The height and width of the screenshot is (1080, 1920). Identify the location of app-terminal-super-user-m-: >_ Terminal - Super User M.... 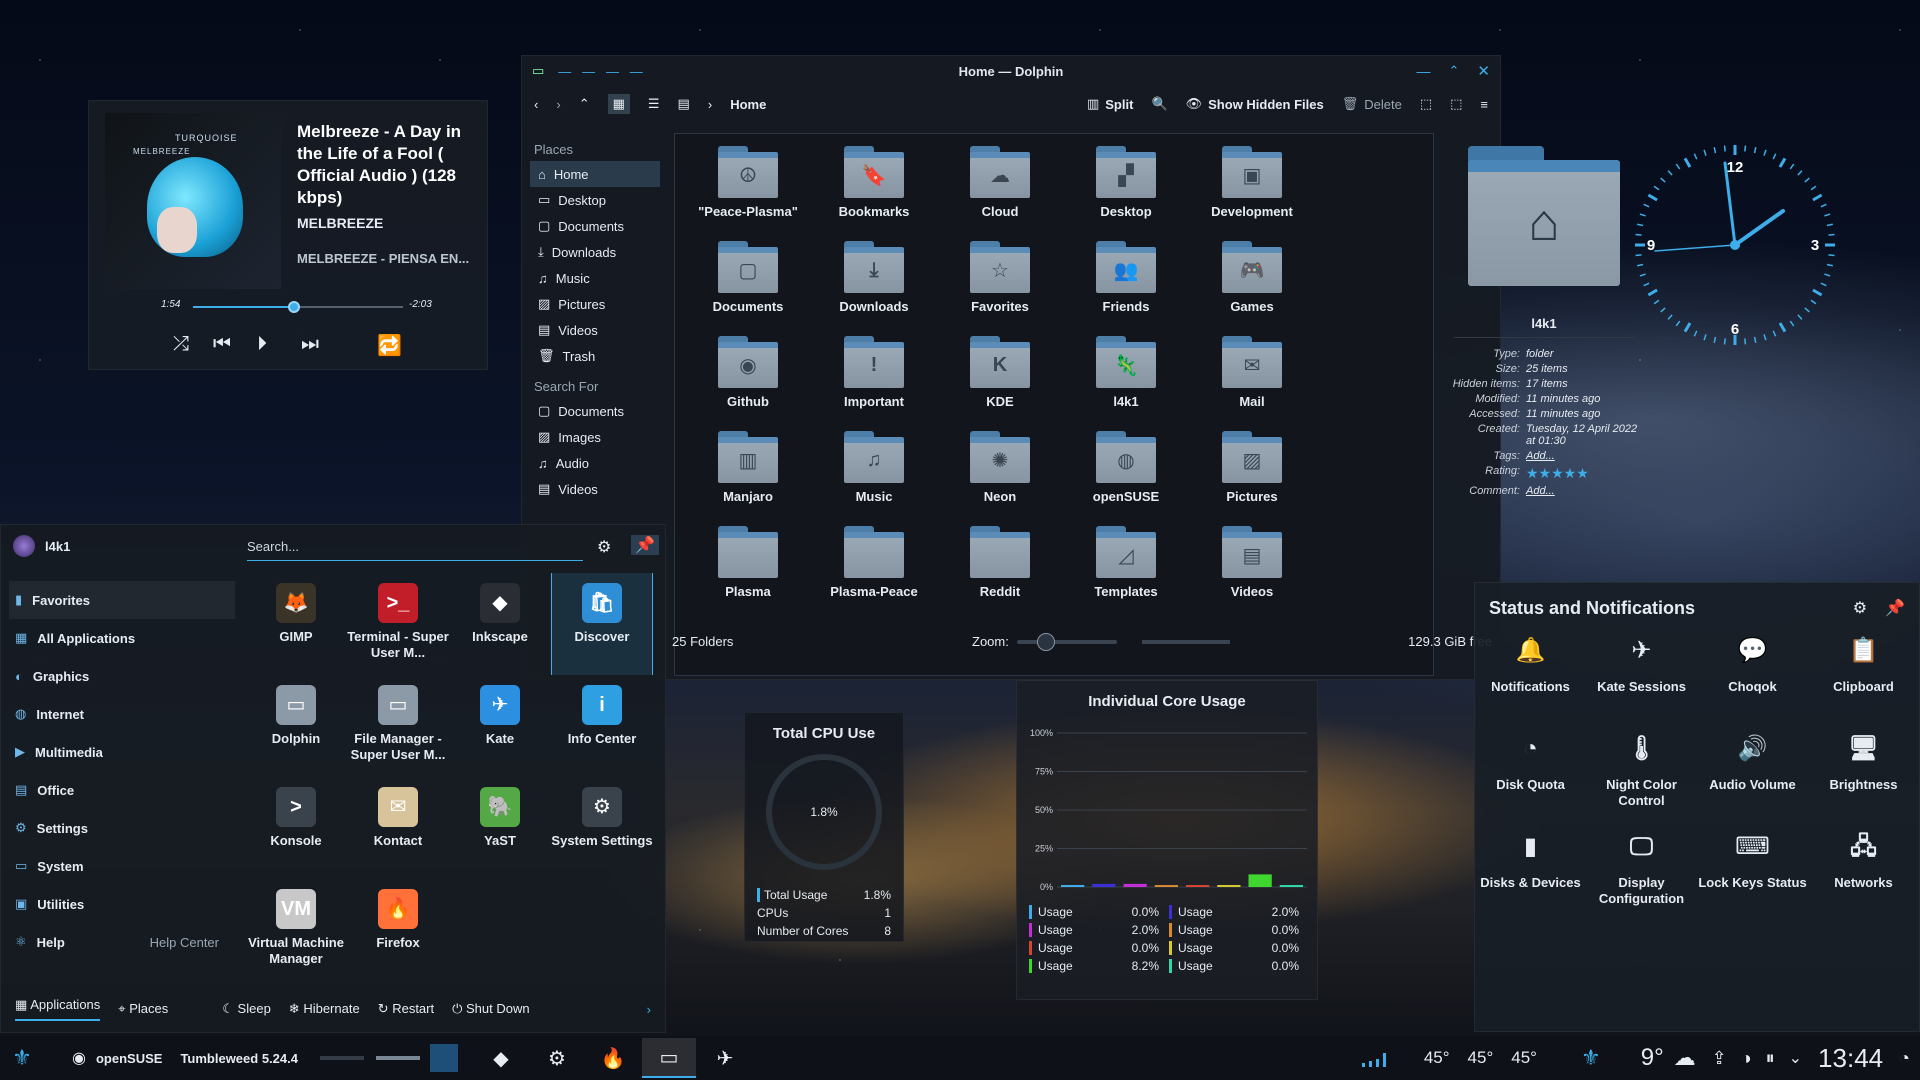
(398, 624).